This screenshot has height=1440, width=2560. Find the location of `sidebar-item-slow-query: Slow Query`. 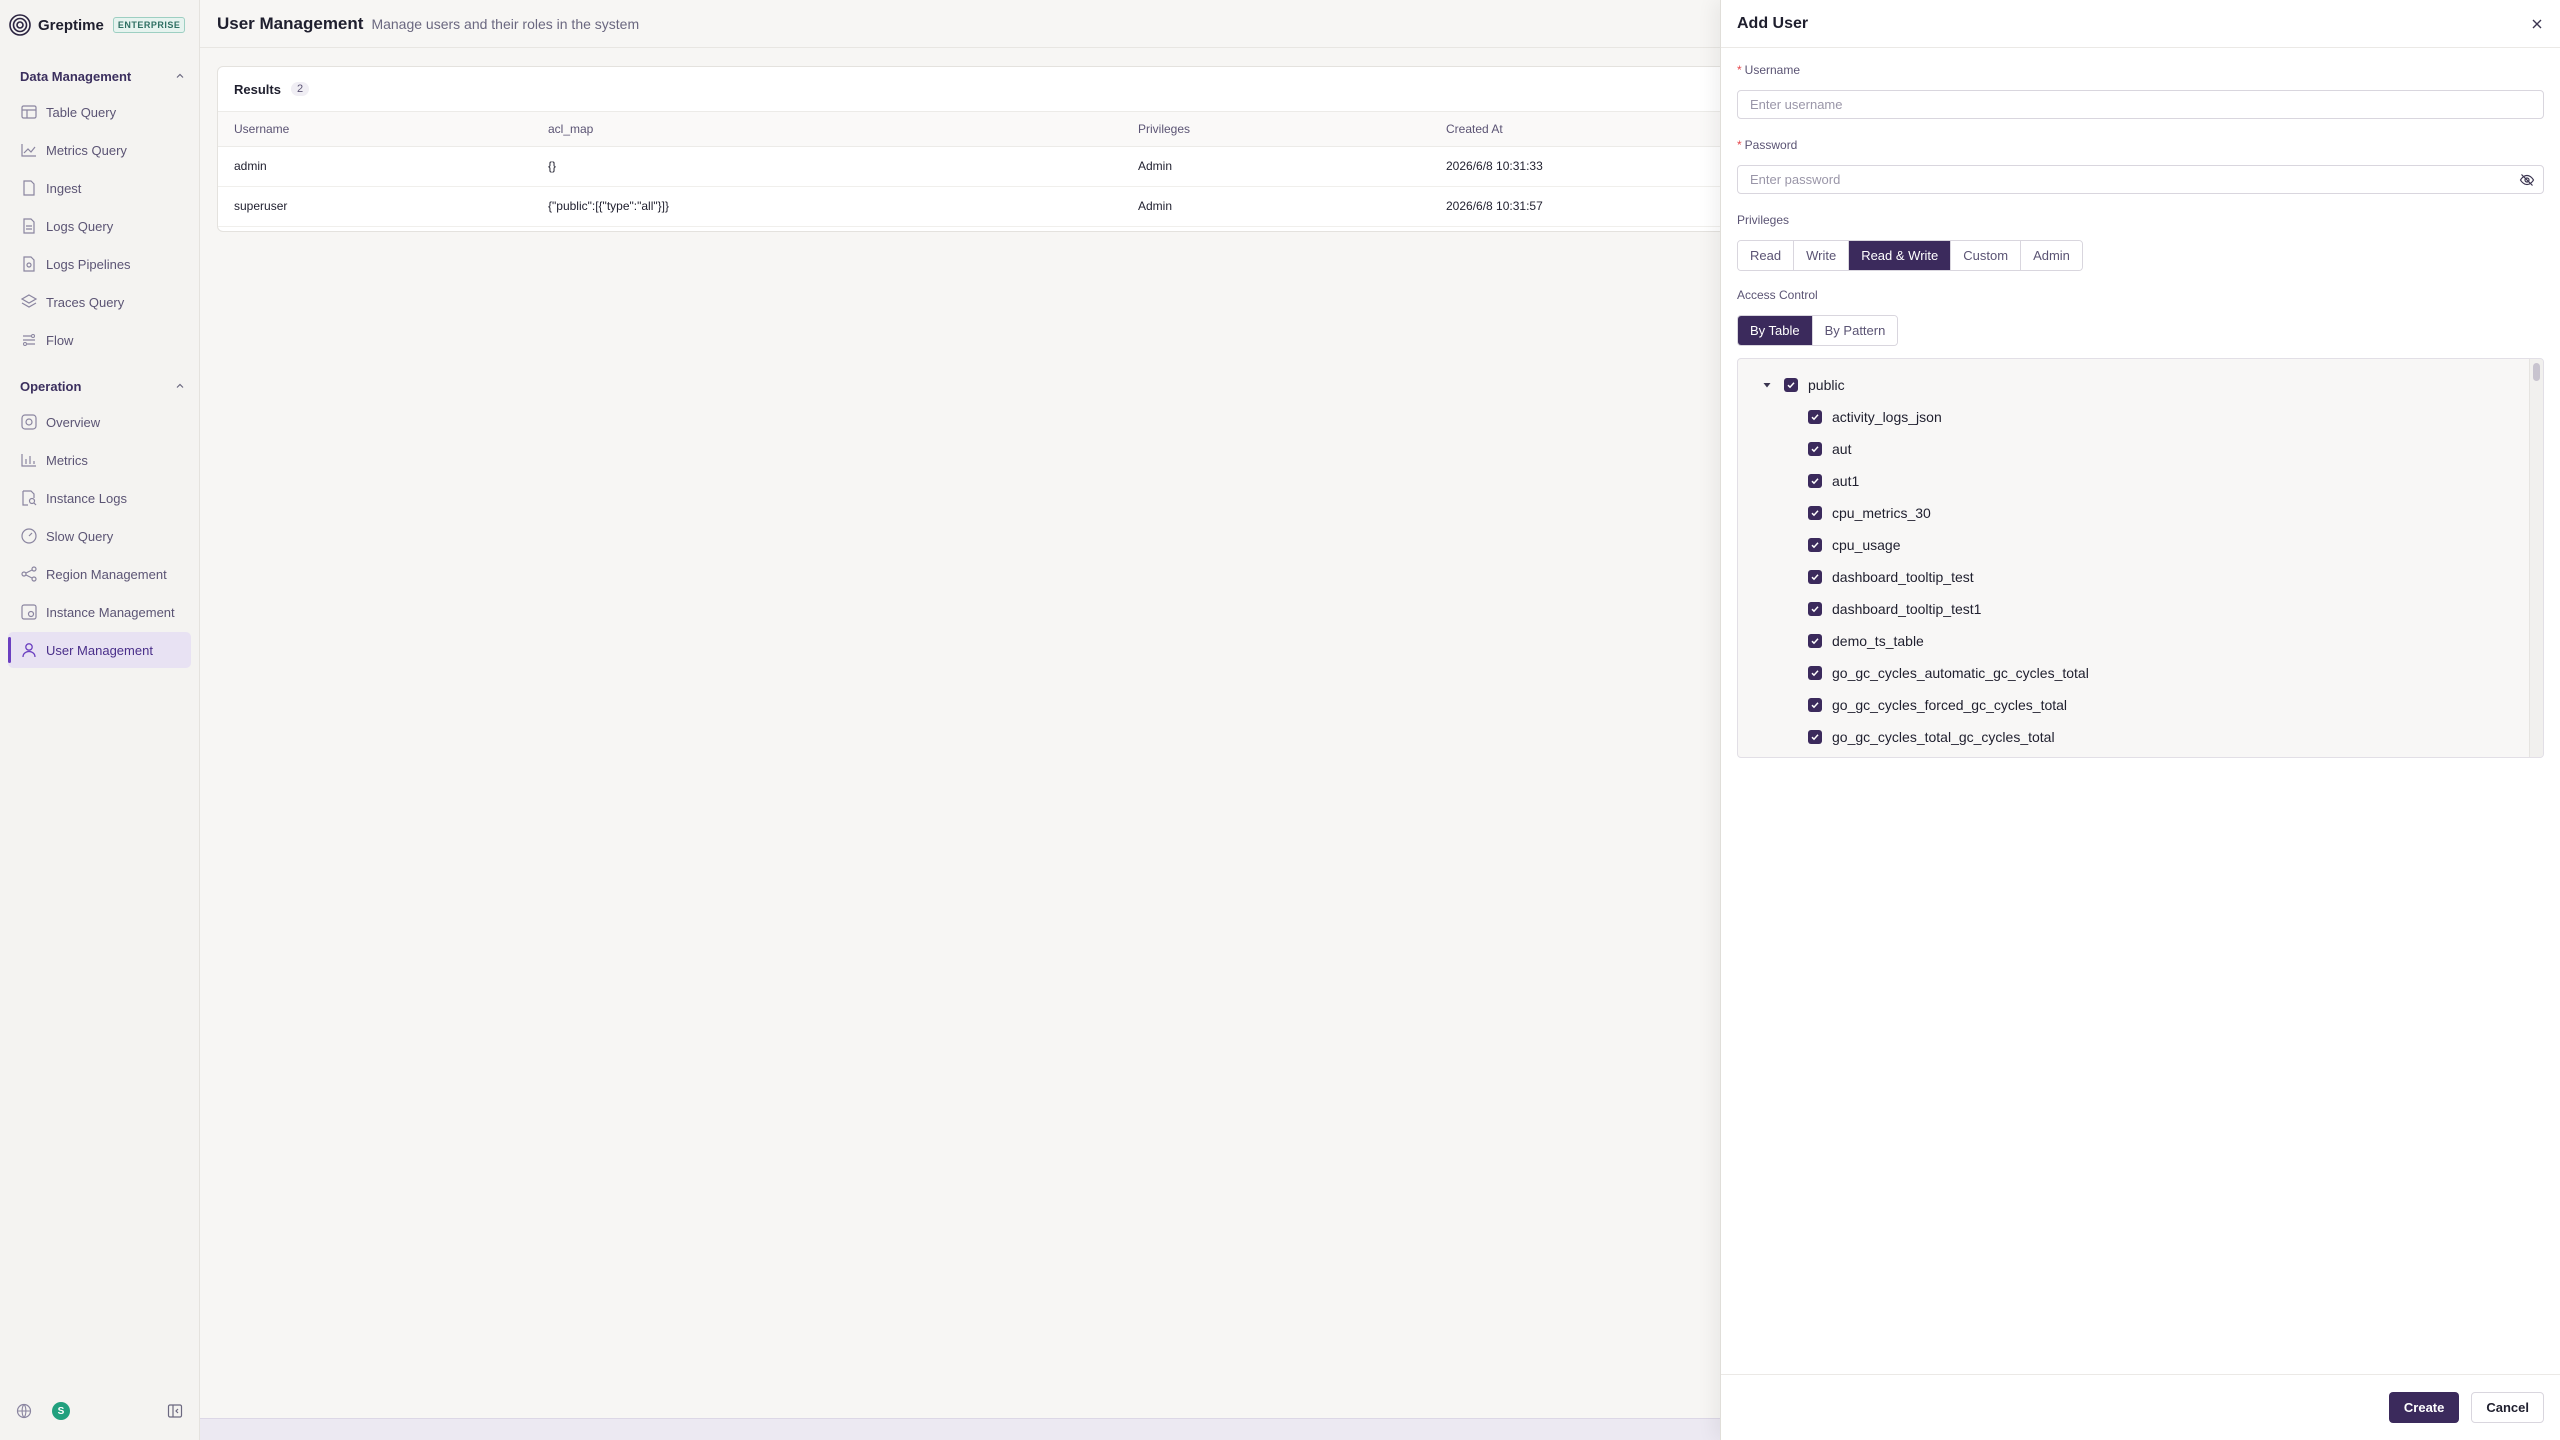

sidebar-item-slow-query: Slow Query is located at coordinates (99, 536).